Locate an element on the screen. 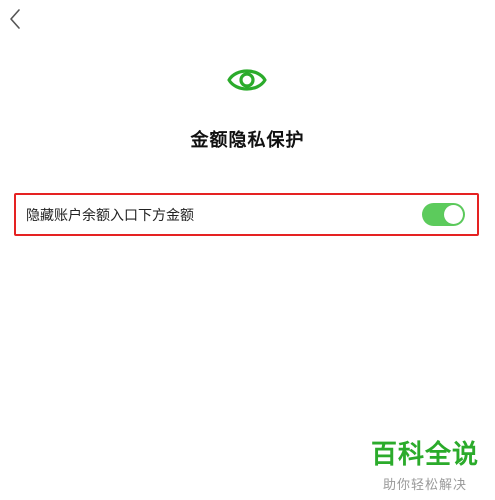  setting-label: 隐藏账户余额入口下方金额 is located at coordinates (110, 215).